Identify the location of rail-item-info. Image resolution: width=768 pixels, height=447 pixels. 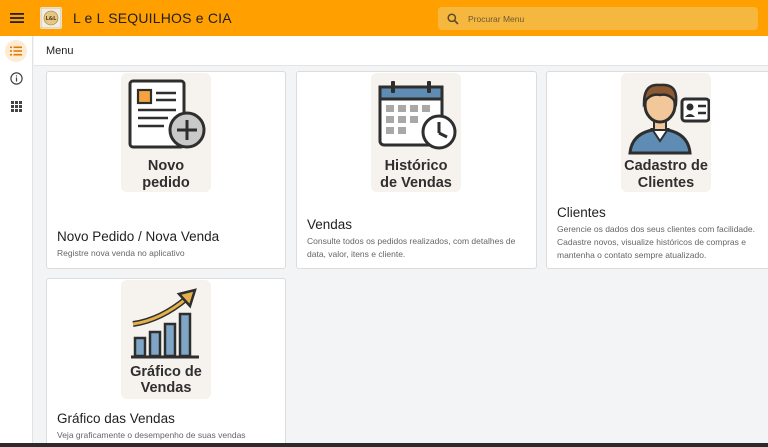
(16, 78).